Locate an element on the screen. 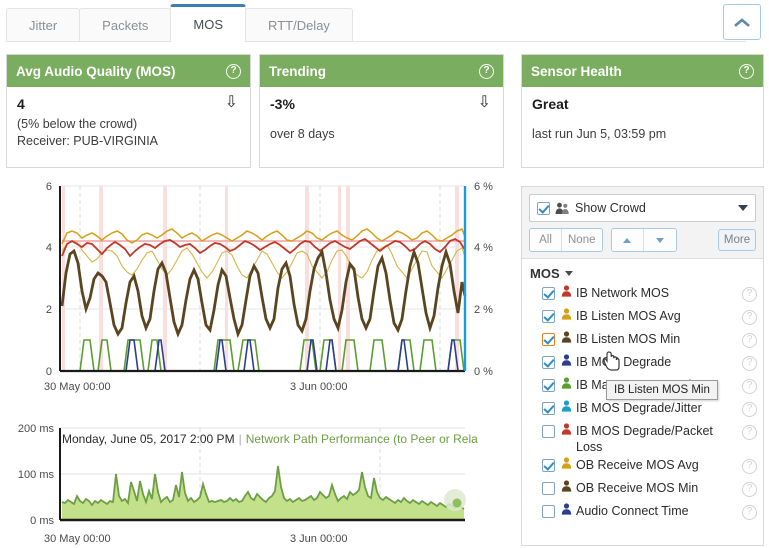 This screenshot has height=548, width=769. select-all-button: All is located at coordinates (546, 240).